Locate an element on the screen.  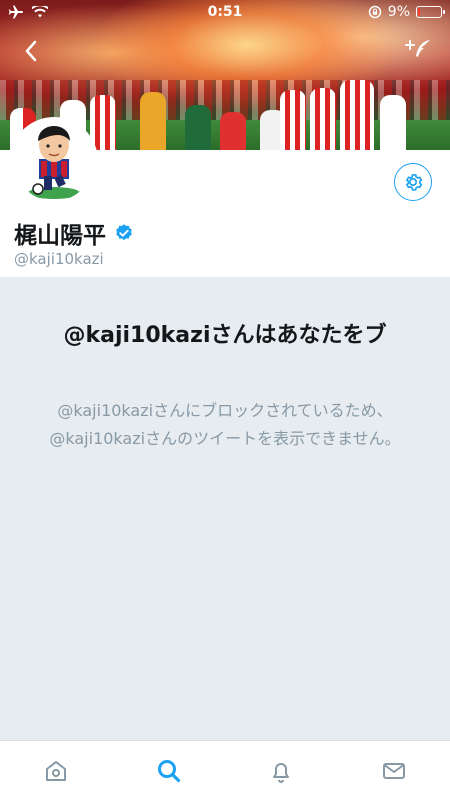
messages-icon is located at coordinates (393, 770).